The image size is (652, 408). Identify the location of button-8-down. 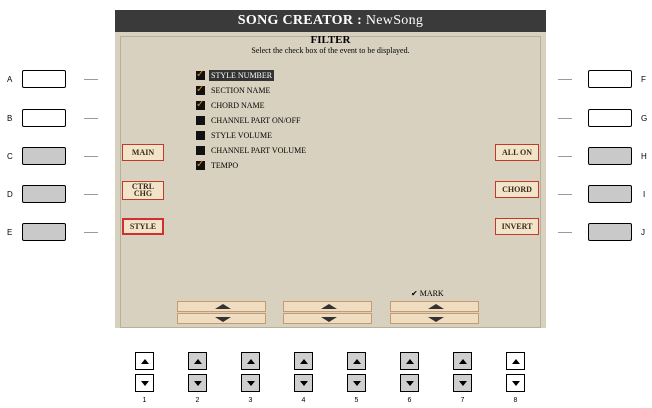
(515, 383).